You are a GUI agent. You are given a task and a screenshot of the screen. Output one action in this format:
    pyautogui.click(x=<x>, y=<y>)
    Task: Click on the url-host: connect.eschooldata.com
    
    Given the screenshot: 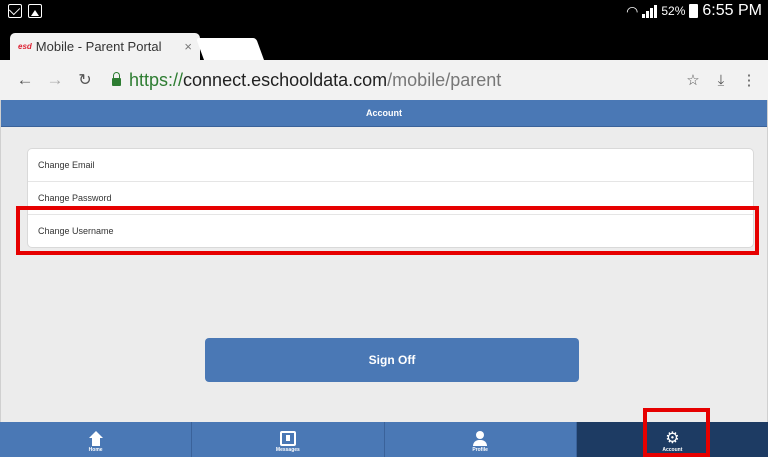 What is the action you would take?
    pyautogui.click(x=285, y=79)
    